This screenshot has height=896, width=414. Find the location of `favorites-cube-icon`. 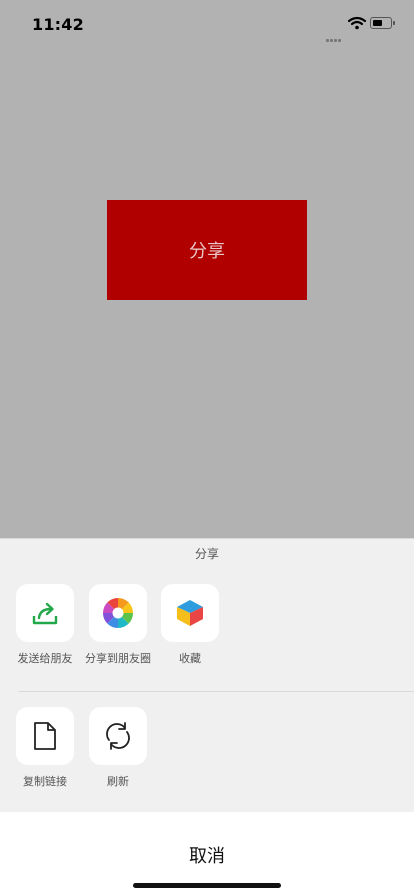

favorites-cube-icon is located at coordinates (190, 613).